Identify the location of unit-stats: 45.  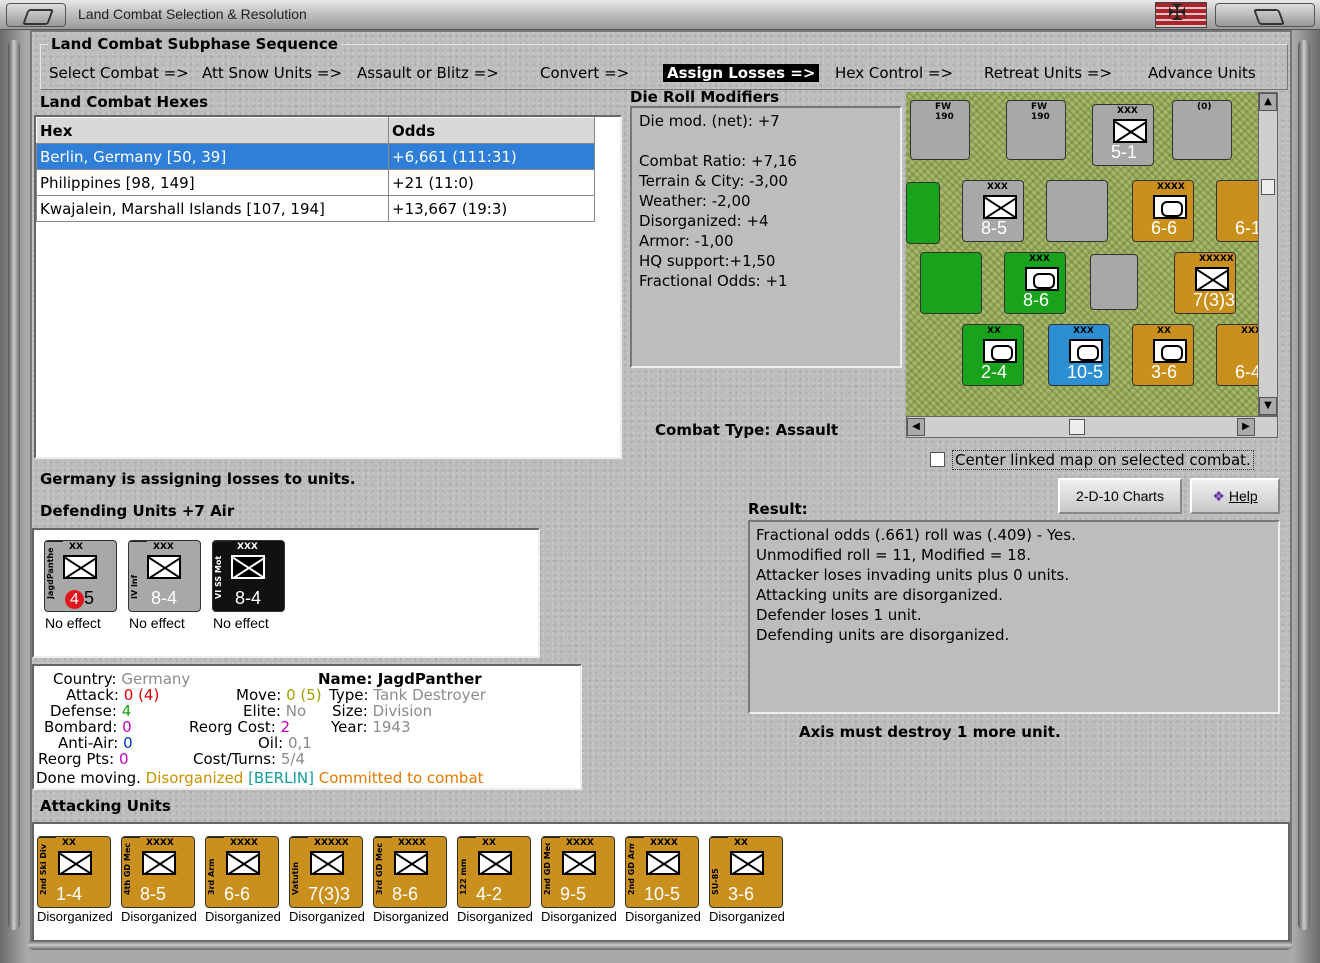
(79, 598).